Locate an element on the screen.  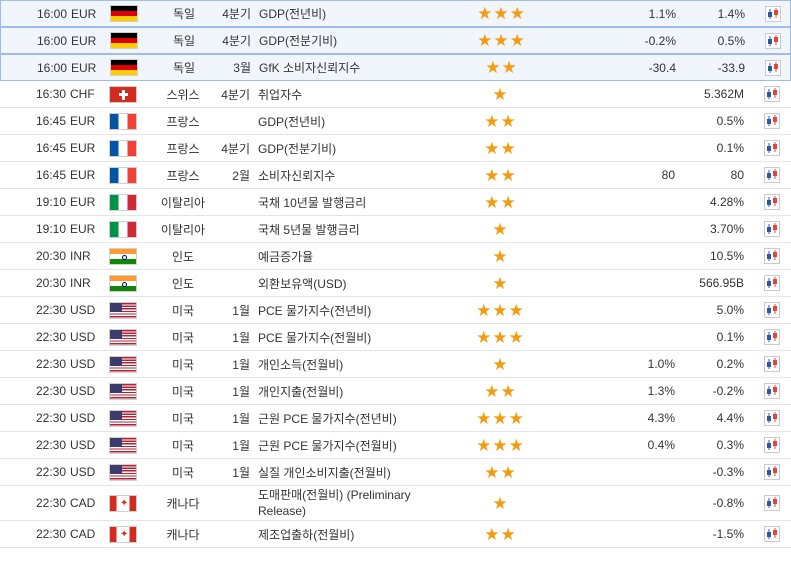
event-period: 1월 is located at coordinates (241, 310).